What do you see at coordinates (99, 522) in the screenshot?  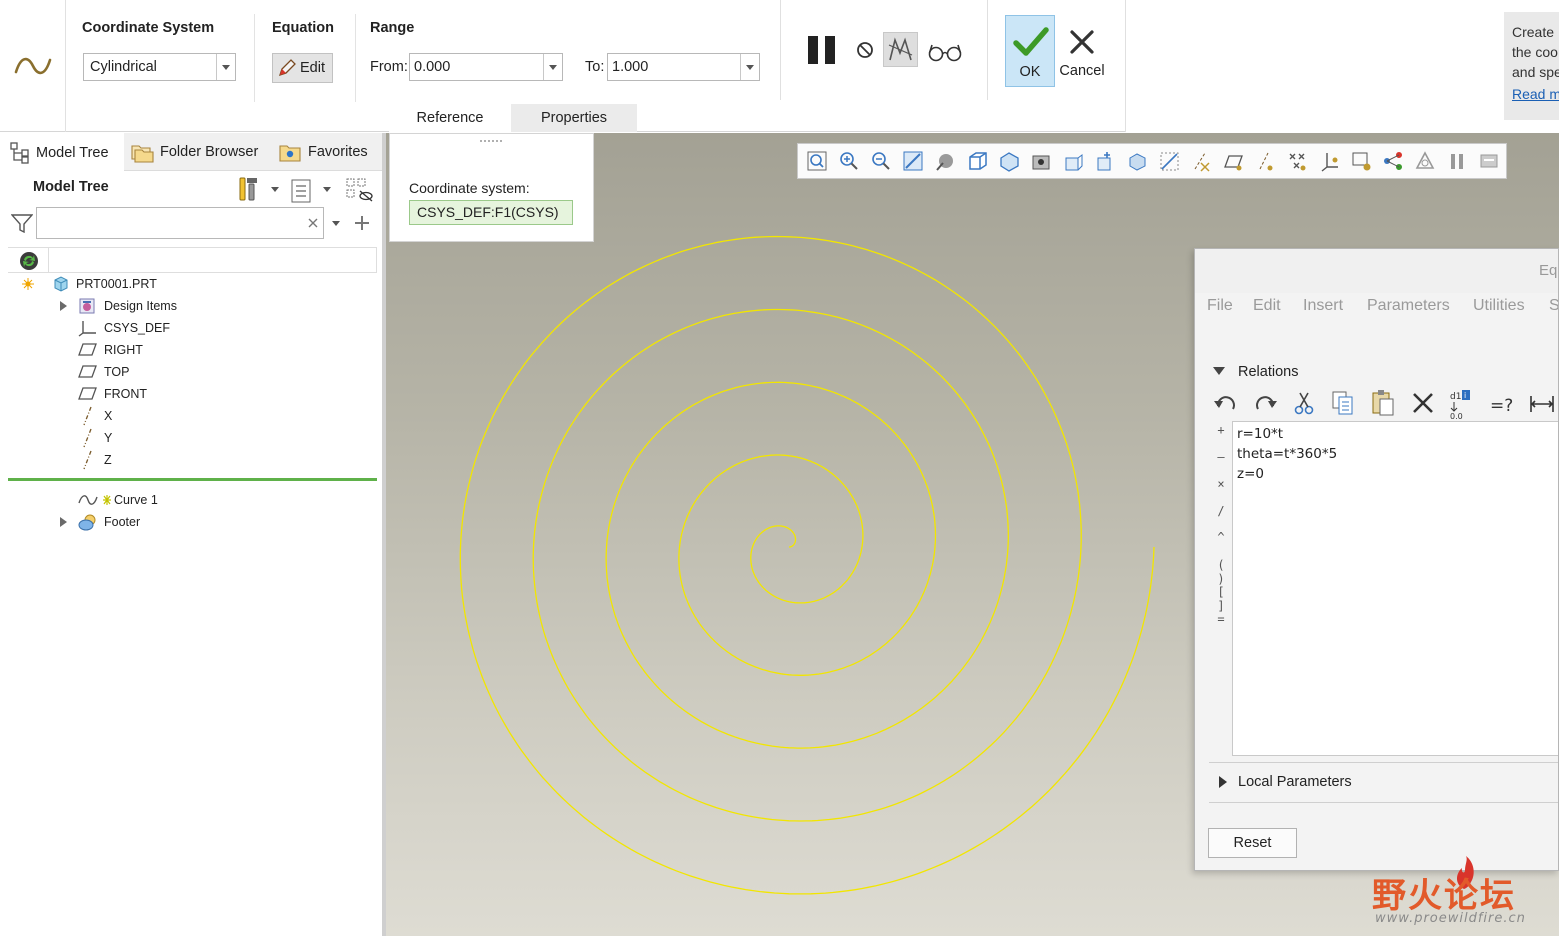 I see `tree-item-footer: Footer` at bounding box center [99, 522].